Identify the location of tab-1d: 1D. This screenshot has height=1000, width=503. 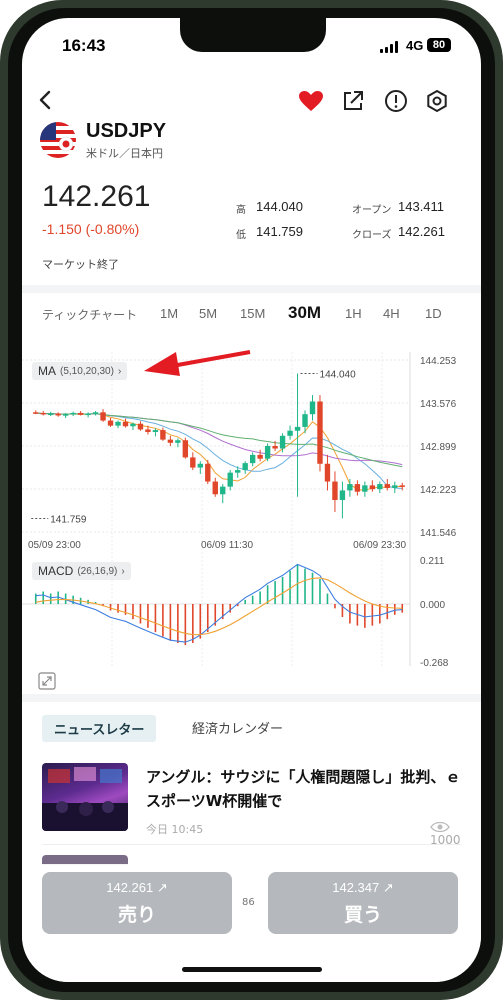
(433, 313).